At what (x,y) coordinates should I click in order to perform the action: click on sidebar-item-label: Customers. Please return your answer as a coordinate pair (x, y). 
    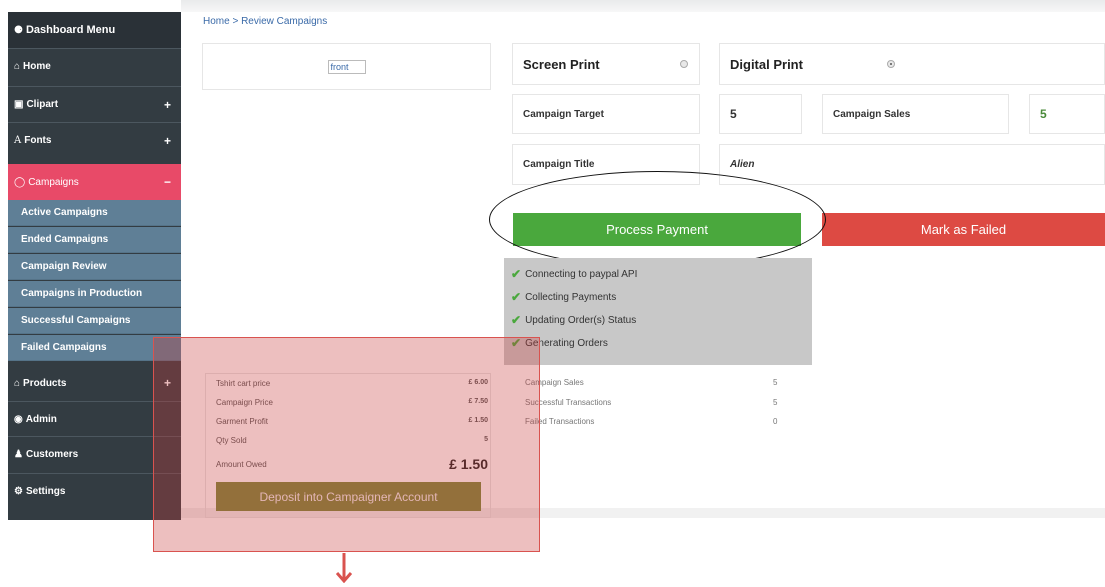
    Looking at the image, I should click on (52, 454).